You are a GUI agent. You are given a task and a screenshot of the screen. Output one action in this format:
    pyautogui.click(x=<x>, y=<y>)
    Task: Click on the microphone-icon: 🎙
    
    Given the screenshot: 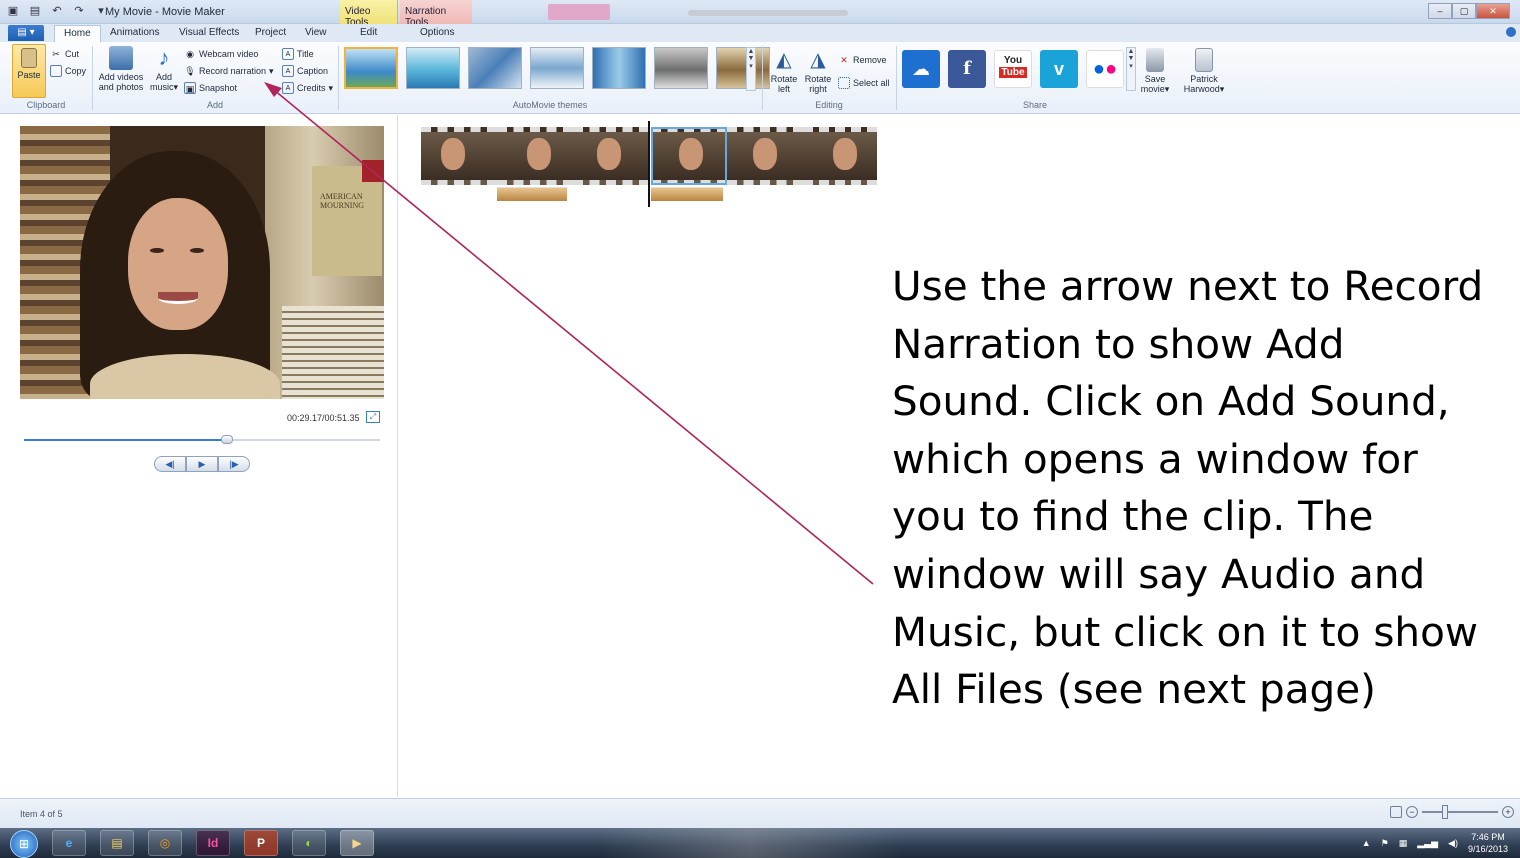 What is the action you would take?
    pyautogui.click(x=190, y=71)
    